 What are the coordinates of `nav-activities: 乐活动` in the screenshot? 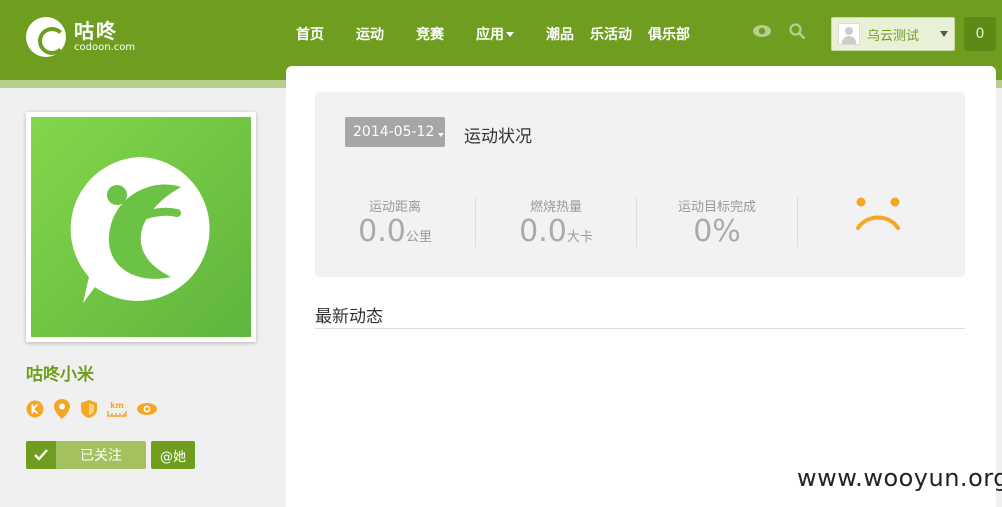 It's located at (611, 34).